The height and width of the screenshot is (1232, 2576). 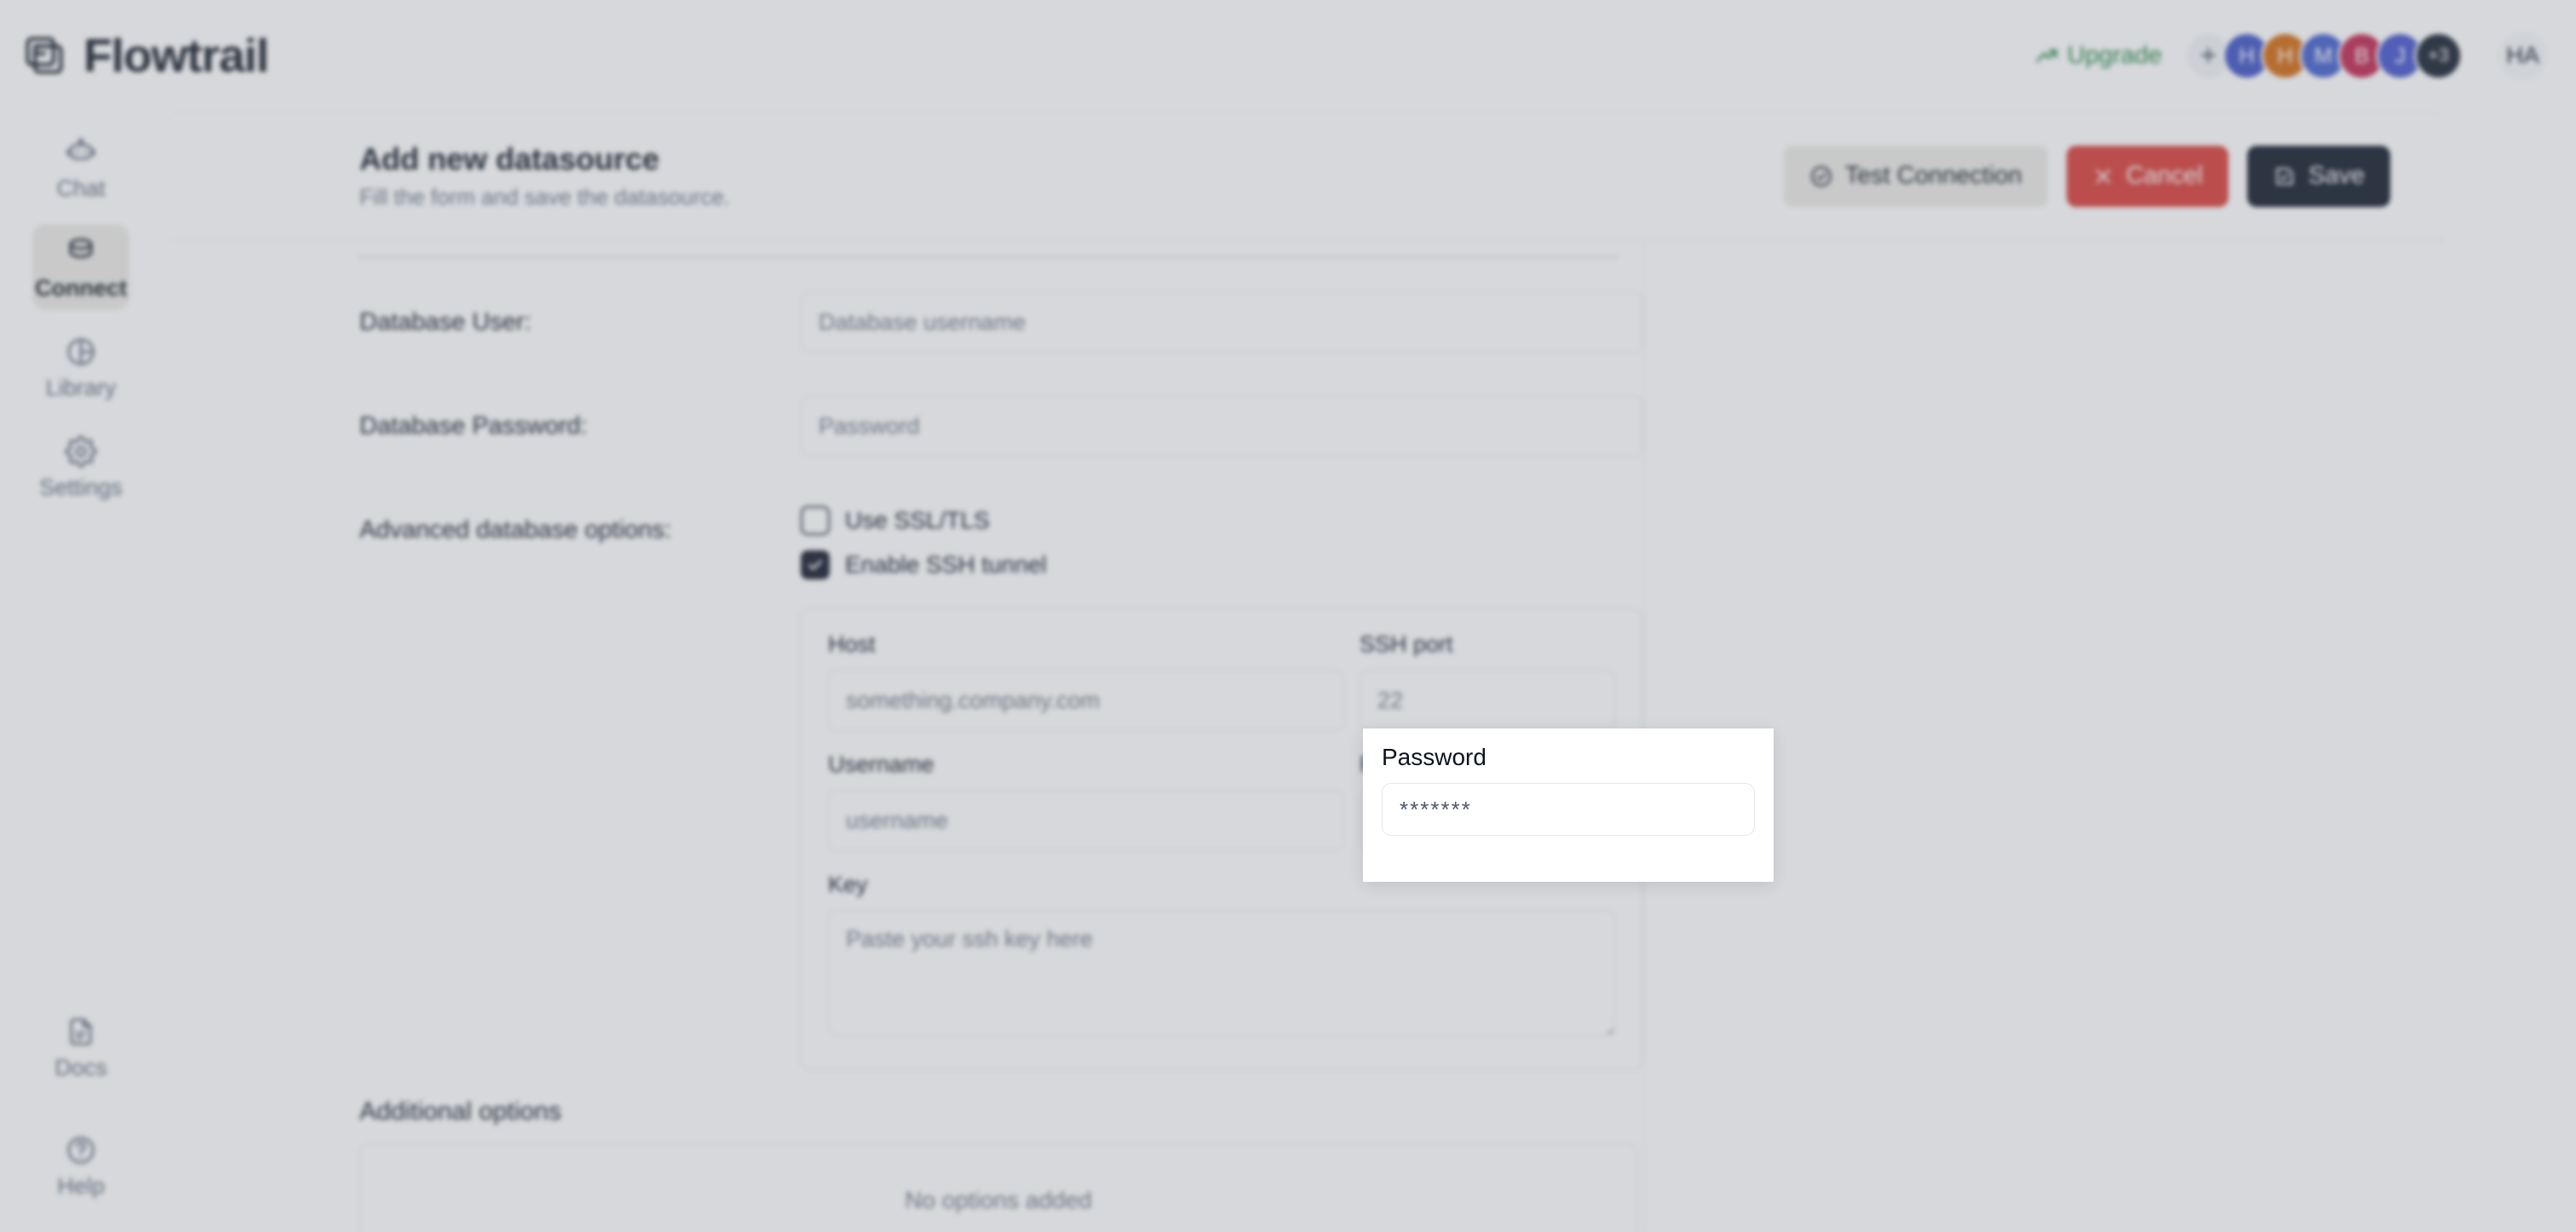 I want to click on password-popover-label: Password, so click(x=1434, y=757).